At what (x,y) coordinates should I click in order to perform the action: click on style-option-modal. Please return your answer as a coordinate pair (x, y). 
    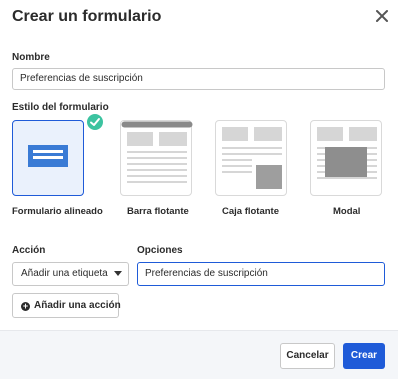
    Looking at the image, I should click on (346, 158).